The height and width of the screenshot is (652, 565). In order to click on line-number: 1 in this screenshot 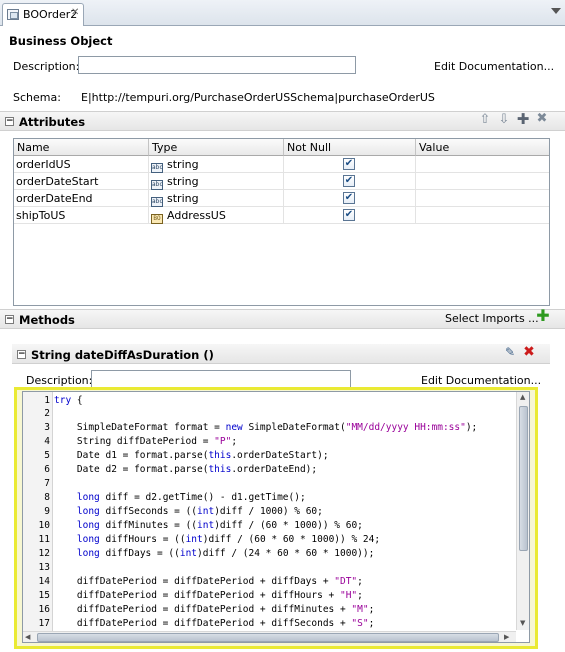, I will do `click(47, 400)`.